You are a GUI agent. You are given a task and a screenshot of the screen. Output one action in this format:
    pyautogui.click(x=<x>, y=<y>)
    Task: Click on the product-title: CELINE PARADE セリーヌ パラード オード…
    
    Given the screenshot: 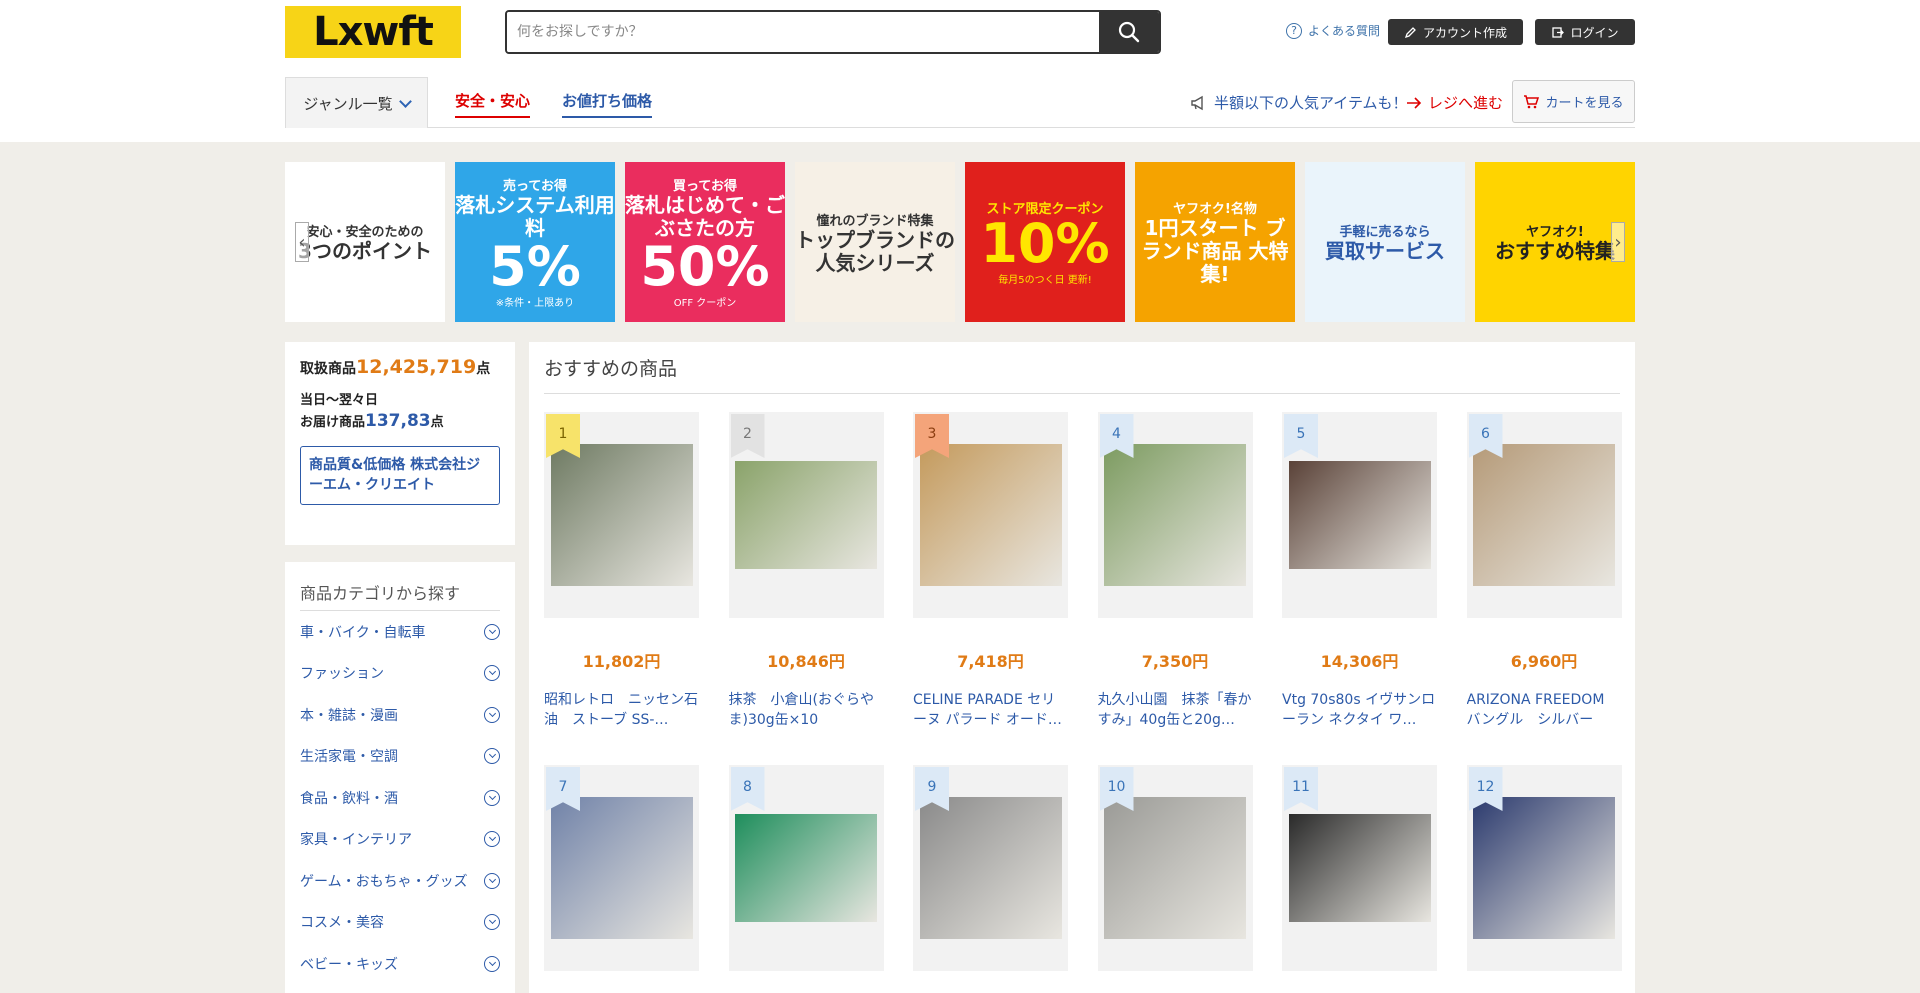 What is the action you would take?
    pyautogui.click(x=990, y=711)
    